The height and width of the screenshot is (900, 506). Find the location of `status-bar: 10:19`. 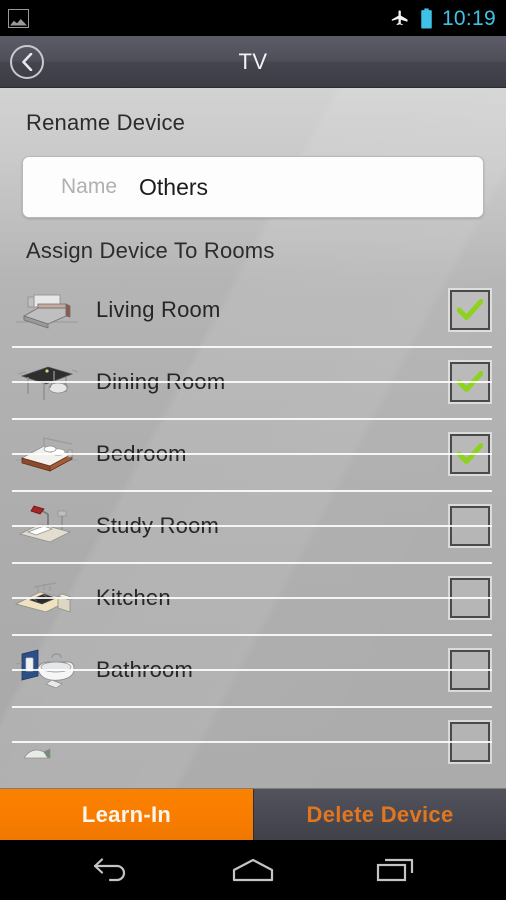

status-bar: 10:19 is located at coordinates (253, 18).